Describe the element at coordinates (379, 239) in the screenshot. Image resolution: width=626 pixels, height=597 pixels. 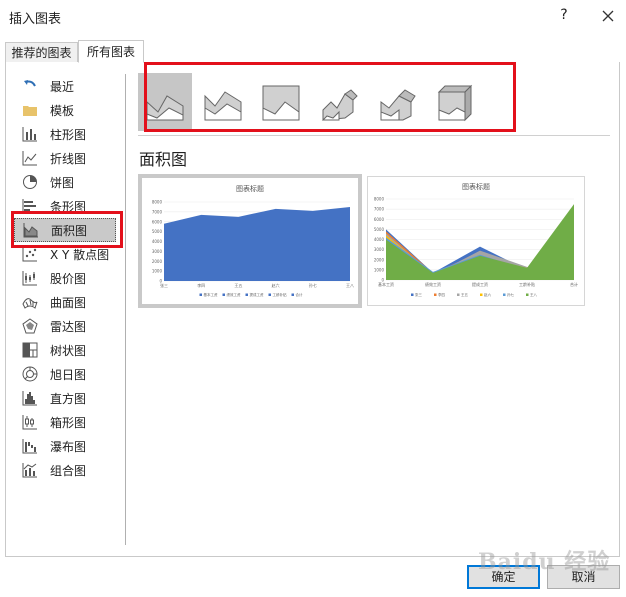
I see `y-tick-label: 4000` at that location.